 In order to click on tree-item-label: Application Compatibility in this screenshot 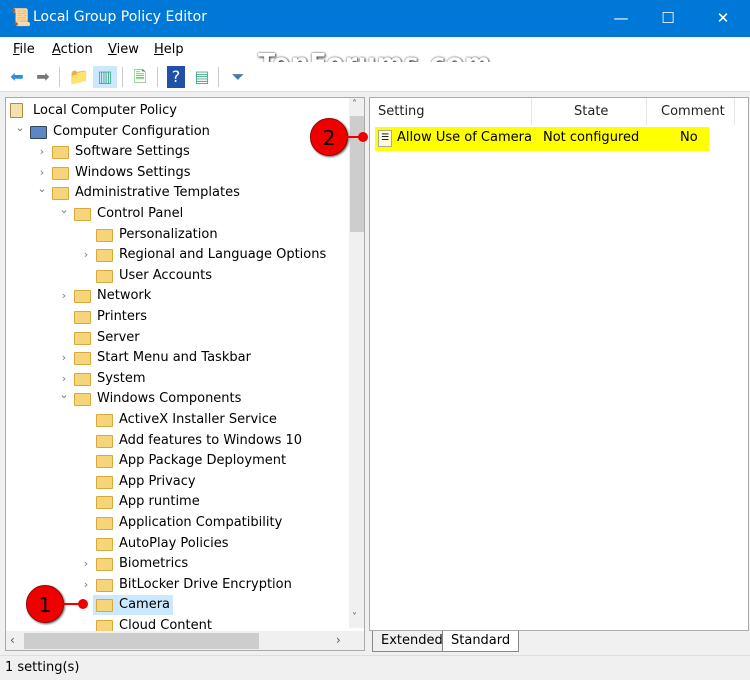, I will do `click(201, 522)`.